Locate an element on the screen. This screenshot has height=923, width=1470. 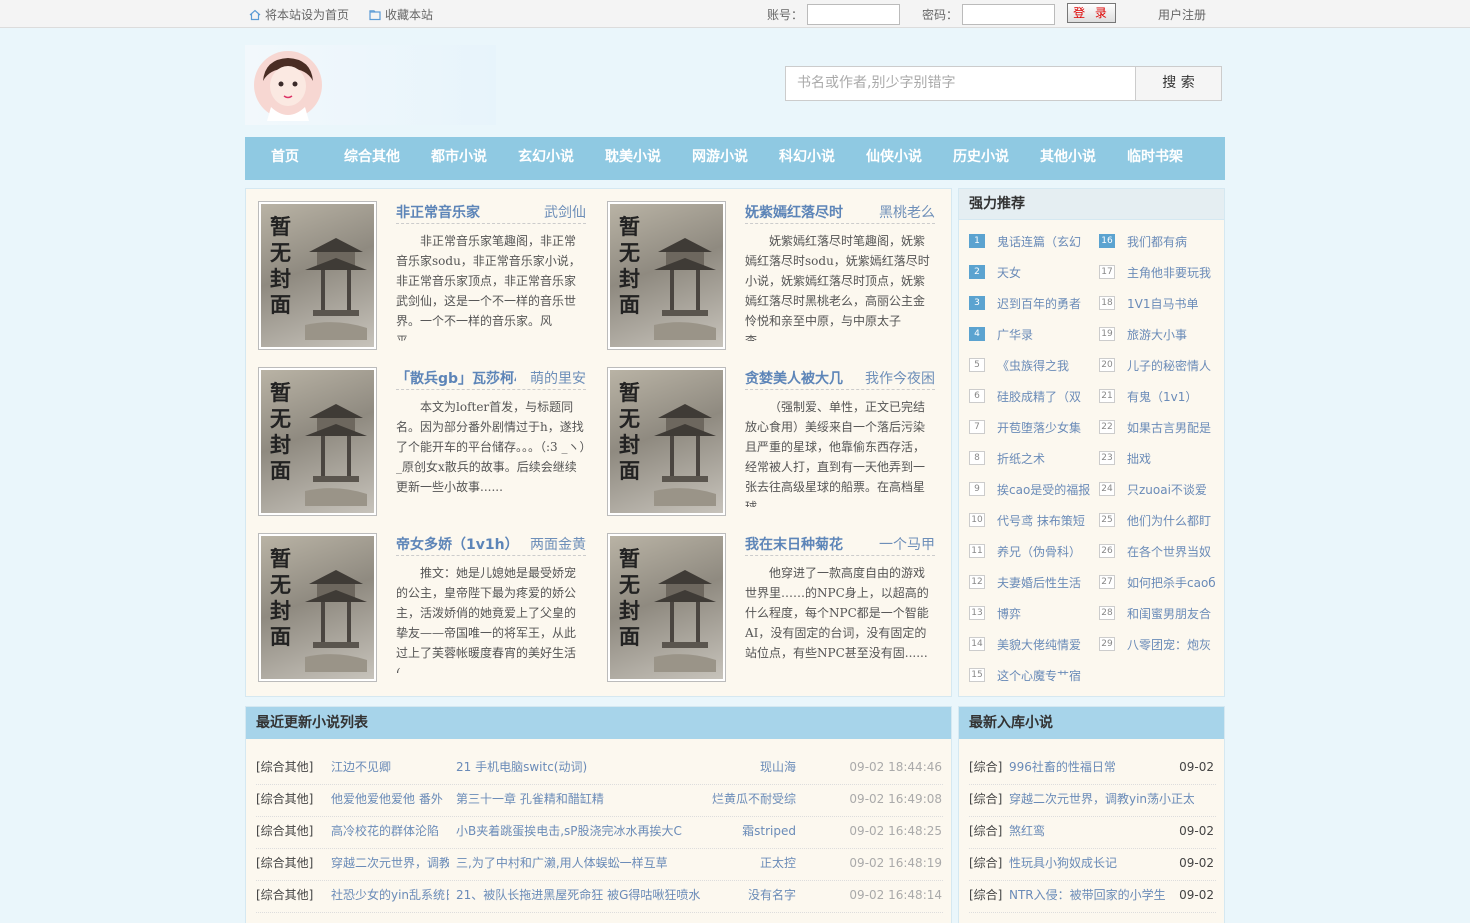
recommend-item: 17 主角他非要玩我 is located at coordinates (1161, 272).